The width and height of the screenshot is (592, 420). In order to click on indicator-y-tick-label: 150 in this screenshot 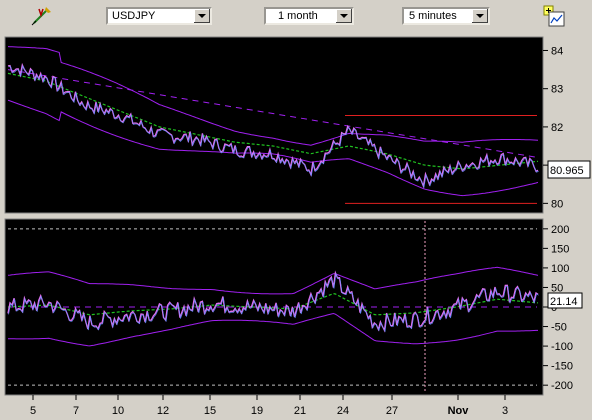, I will do `click(560, 249)`.